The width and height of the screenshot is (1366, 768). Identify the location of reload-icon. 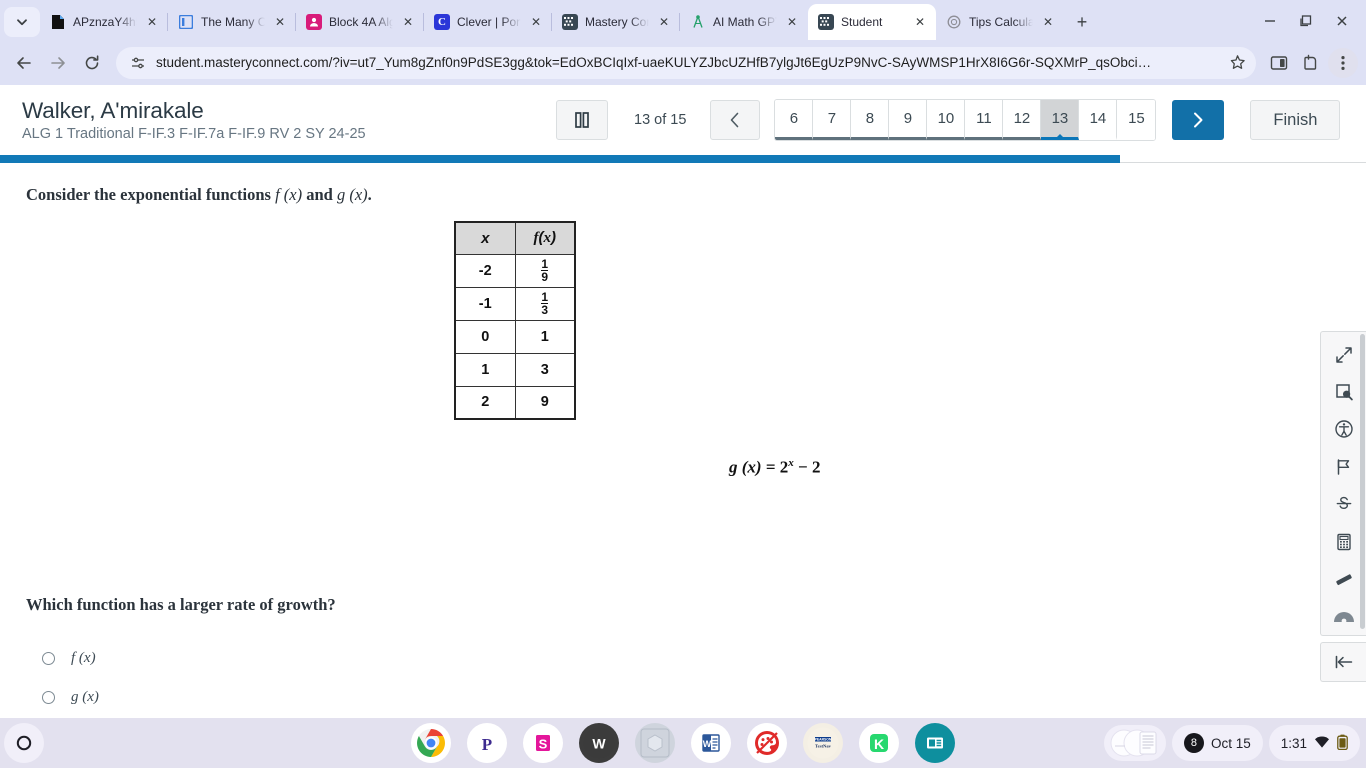
(92, 63).